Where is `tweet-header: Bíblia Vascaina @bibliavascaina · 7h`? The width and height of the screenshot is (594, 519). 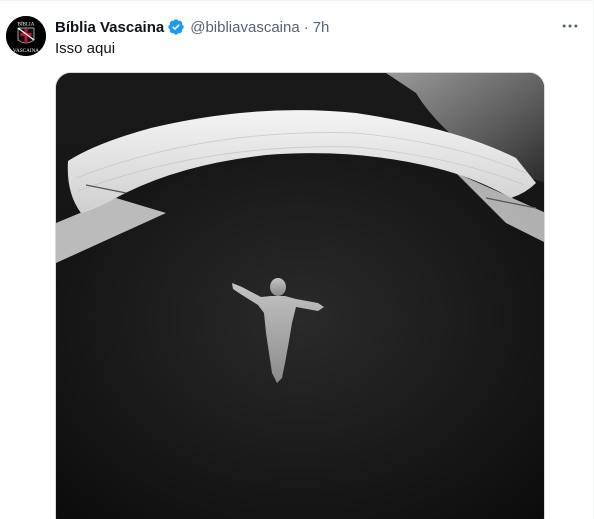 tweet-header: Bíblia Vascaina @bibliavascaina · 7h is located at coordinates (192, 27).